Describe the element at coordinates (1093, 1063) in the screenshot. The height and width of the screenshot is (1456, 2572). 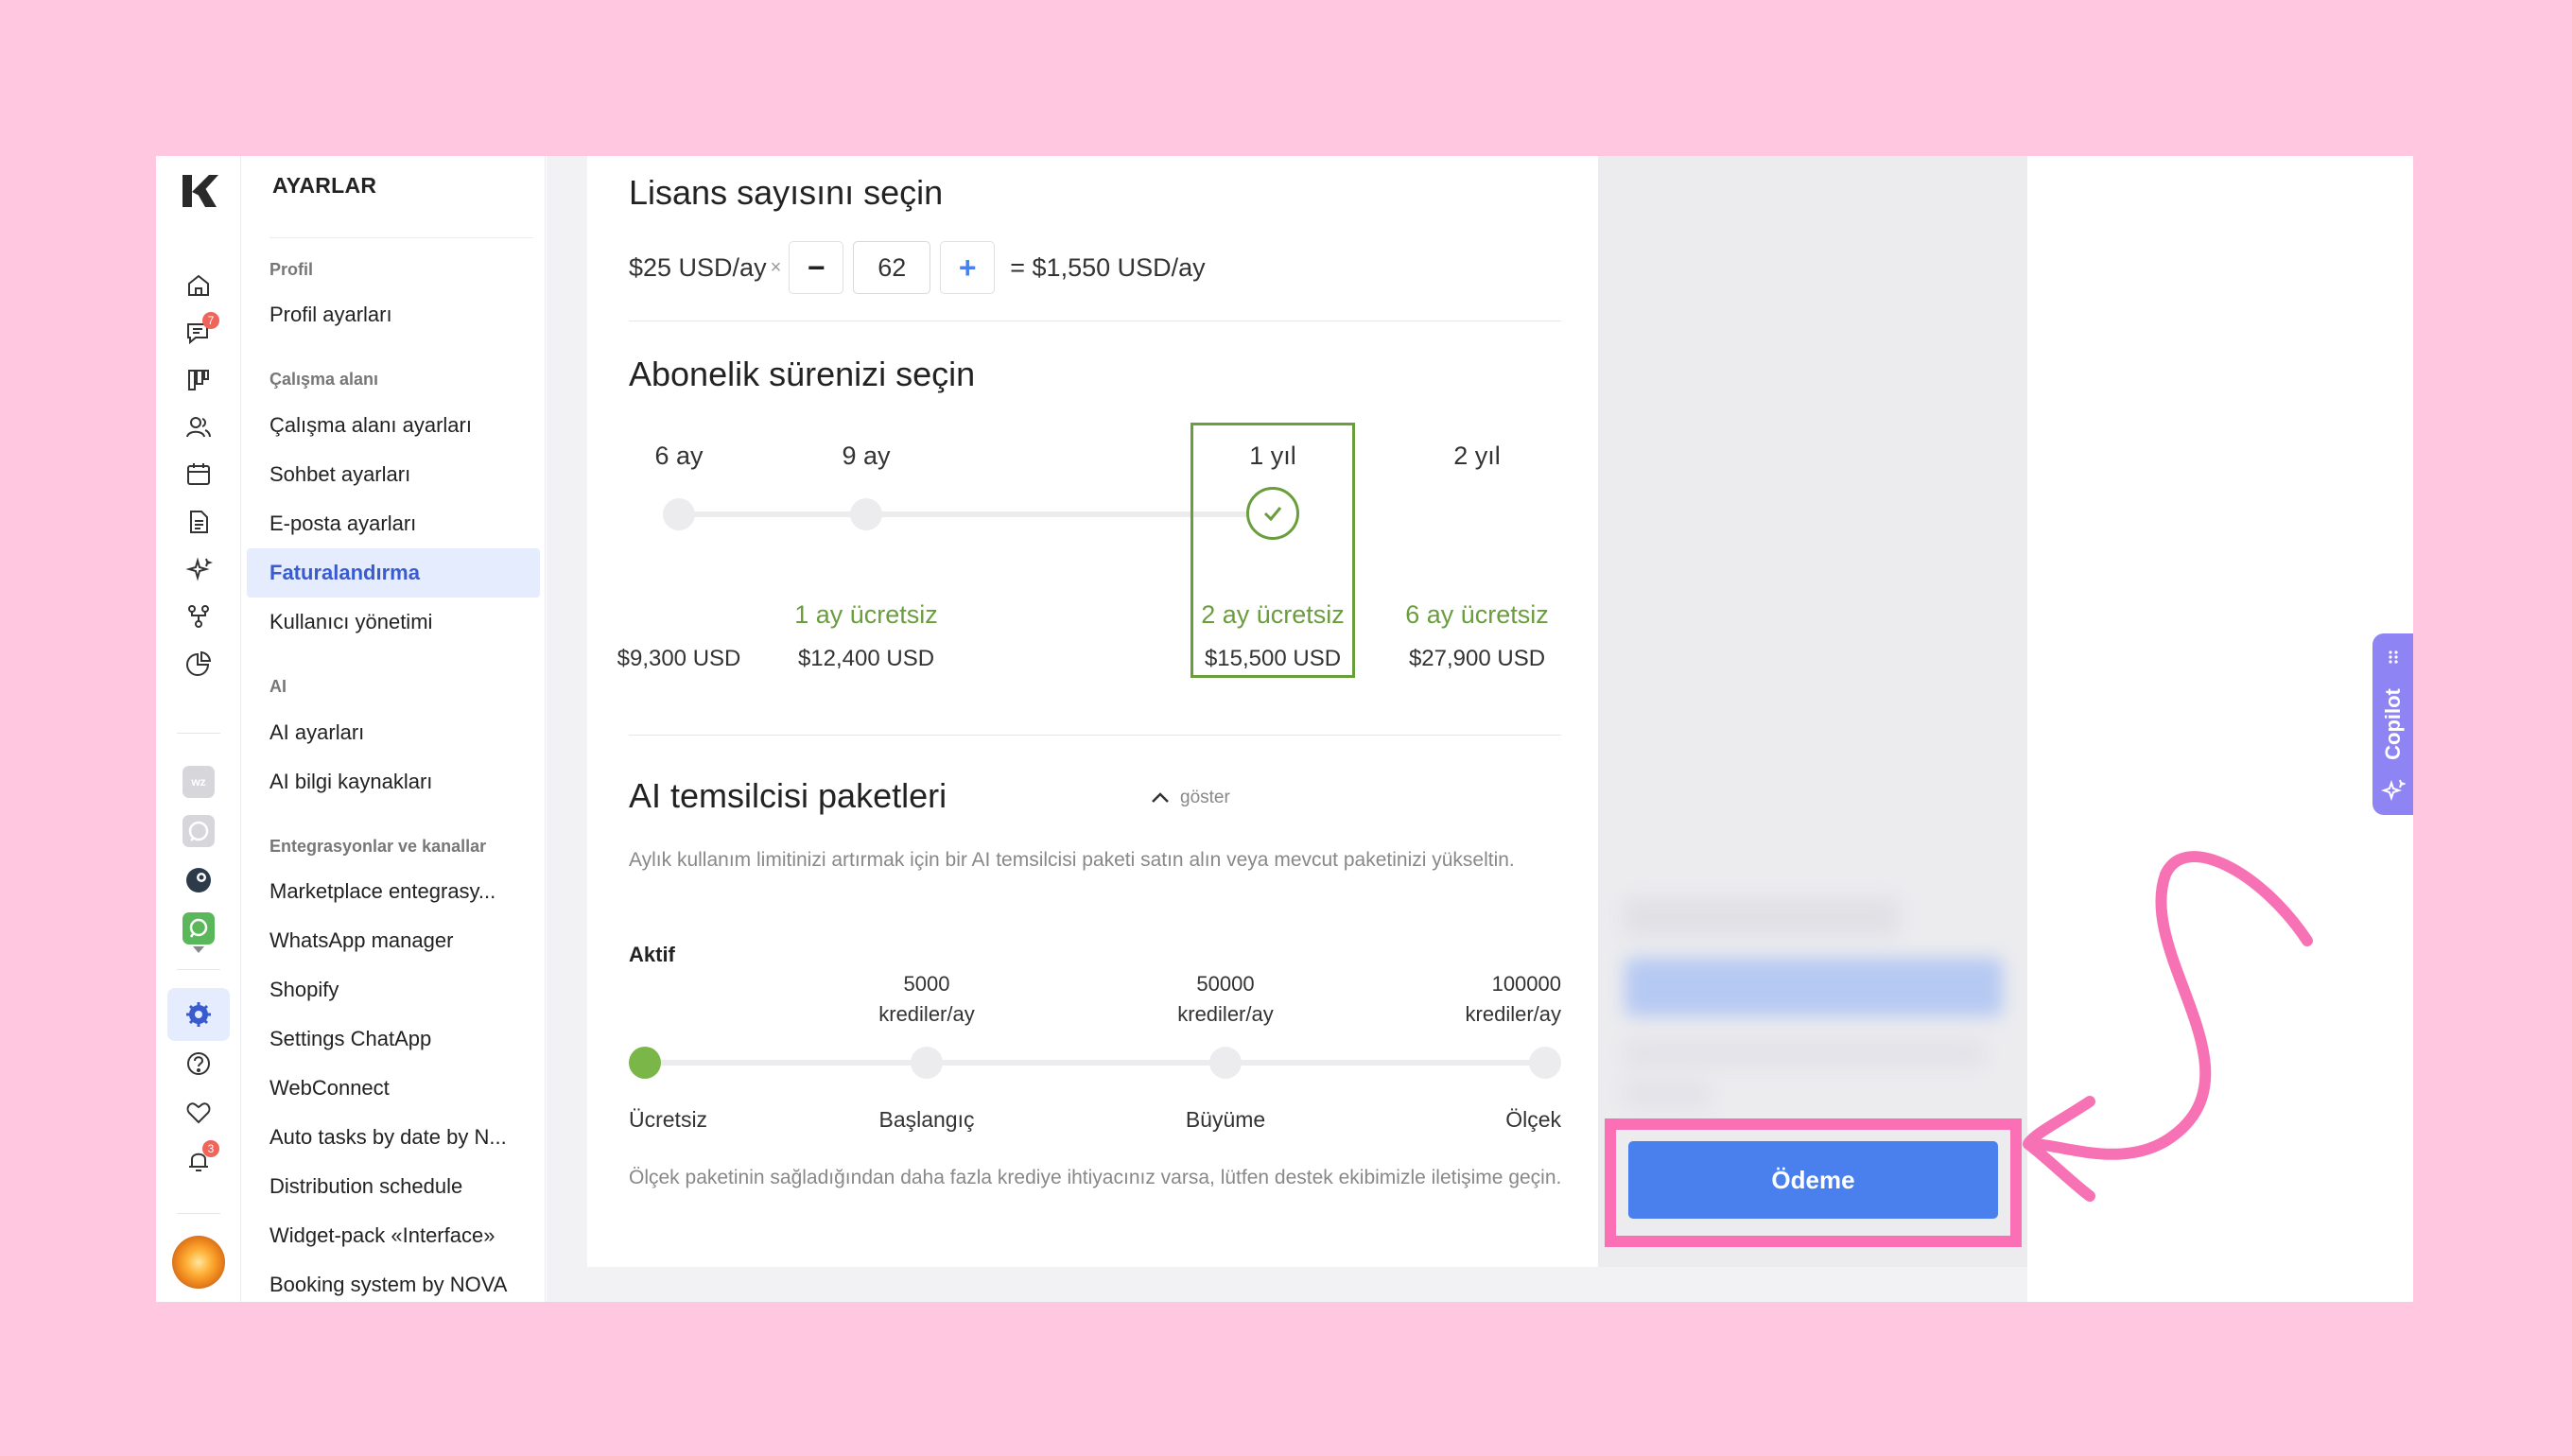
I see `package-track` at that location.